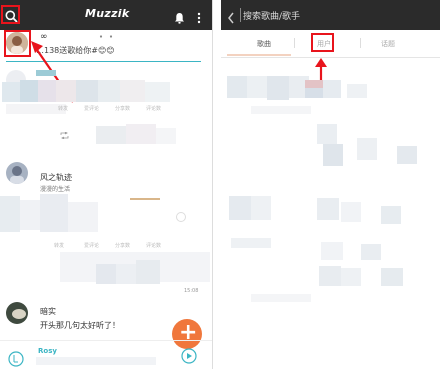 The width and height of the screenshot is (448, 369). What do you see at coordinates (179, 16) in the screenshot?
I see `bell-icon` at bounding box center [179, 16].